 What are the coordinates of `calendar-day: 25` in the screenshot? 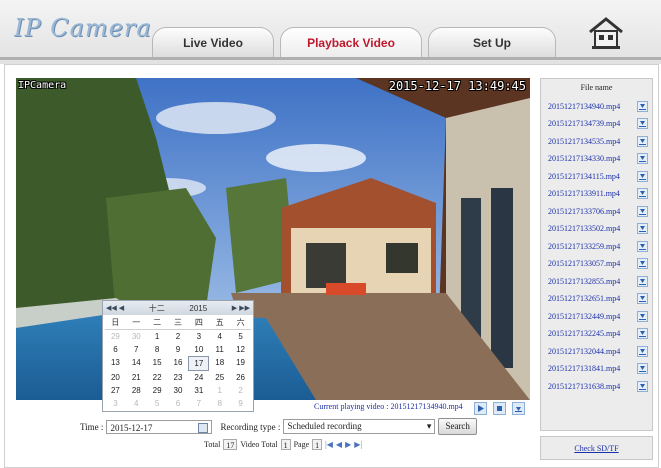 It's located at (219, 377).